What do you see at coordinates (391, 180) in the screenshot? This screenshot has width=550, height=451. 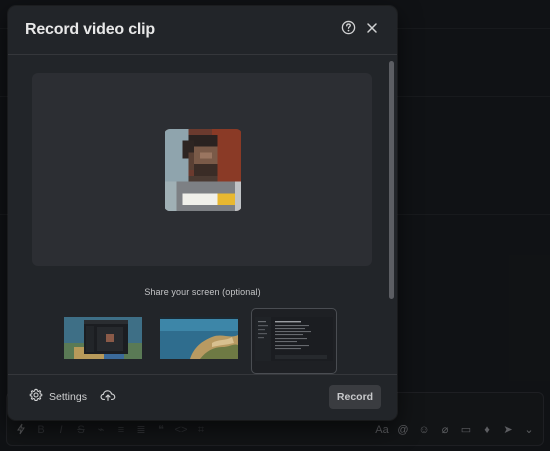 I see `scrollbar-thumb` at bounding box center [391, 180].